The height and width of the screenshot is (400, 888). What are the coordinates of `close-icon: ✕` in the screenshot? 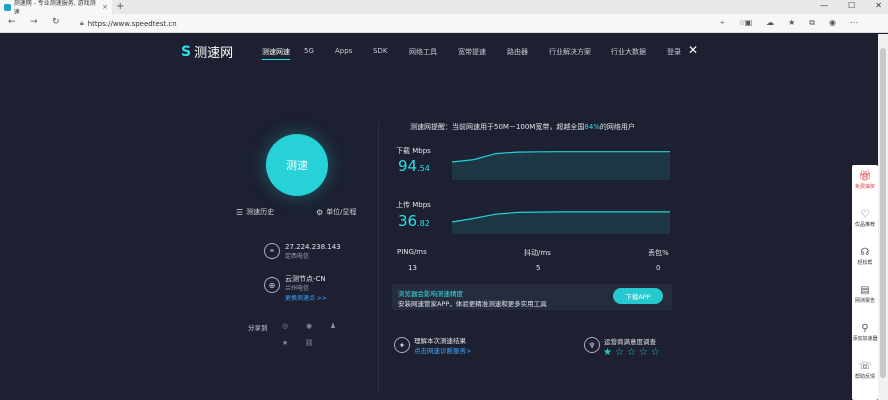 It's located at (693, 50).